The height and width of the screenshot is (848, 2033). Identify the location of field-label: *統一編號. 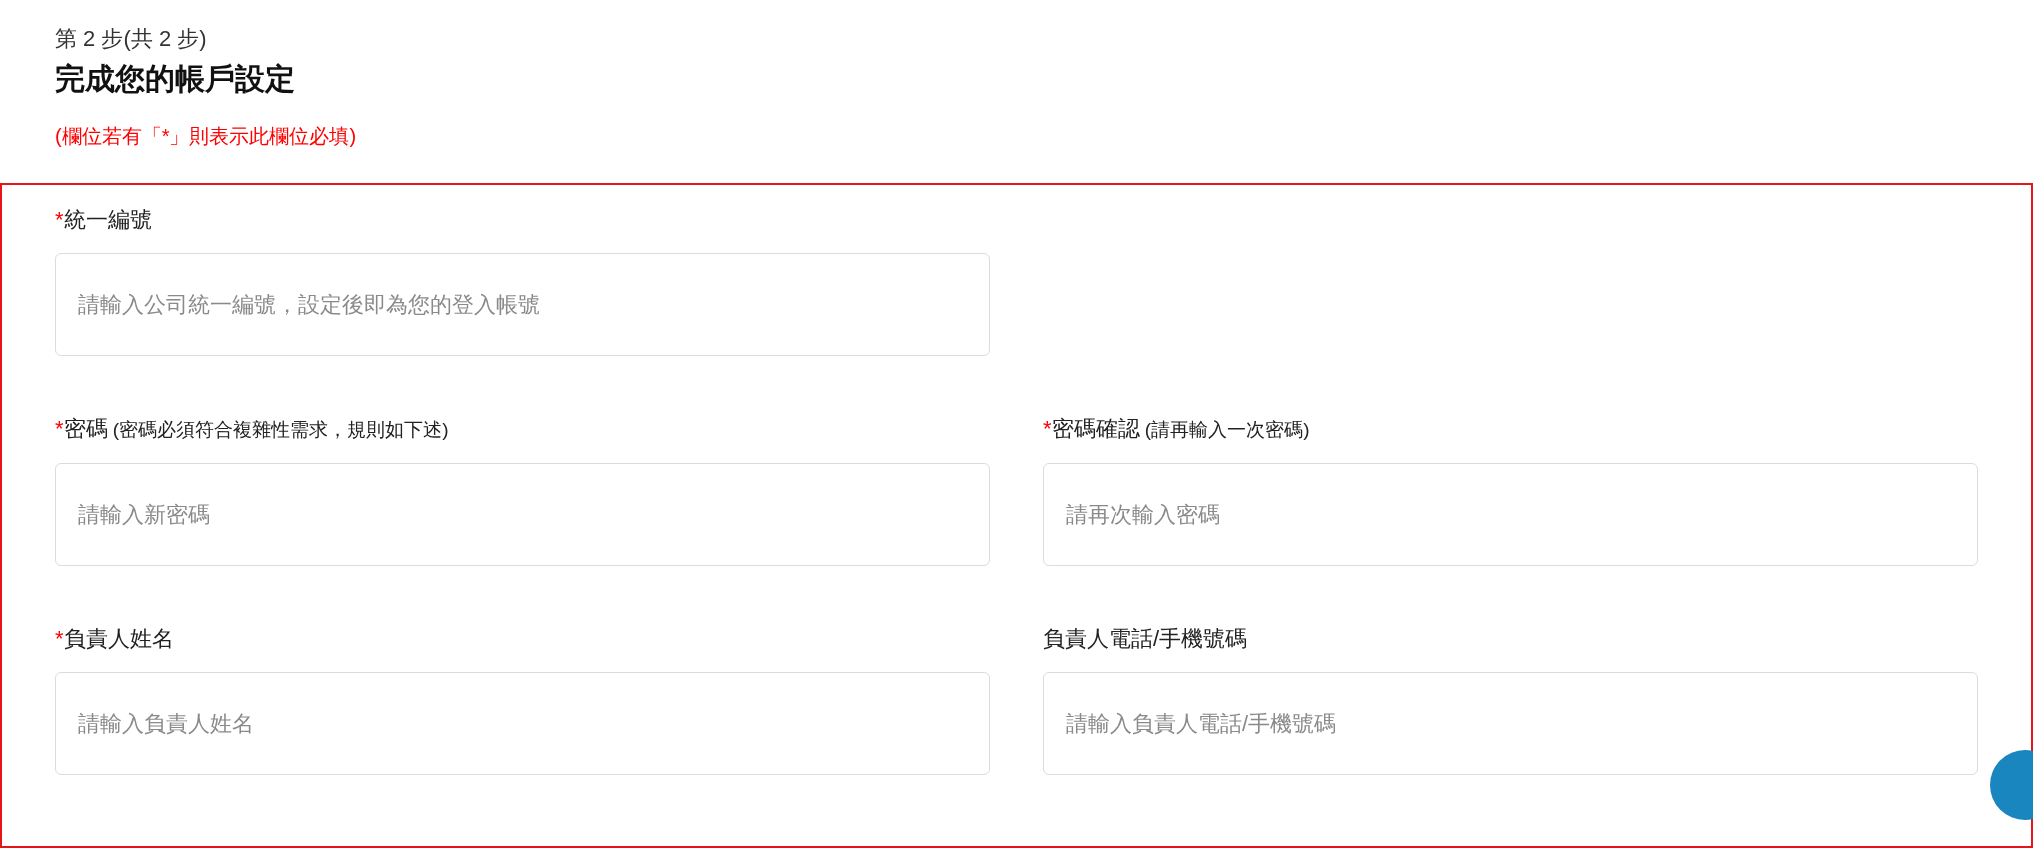
(104, 220).